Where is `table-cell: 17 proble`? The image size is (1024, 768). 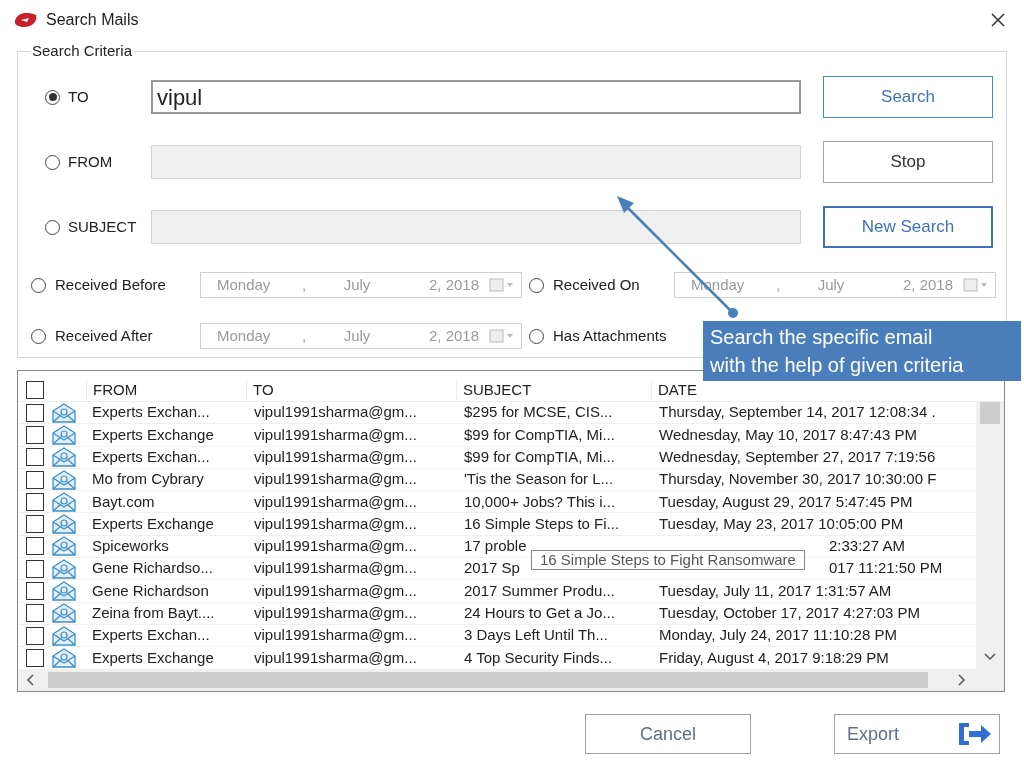
table-cell: 17 proble is located at coordinates (495, 546).